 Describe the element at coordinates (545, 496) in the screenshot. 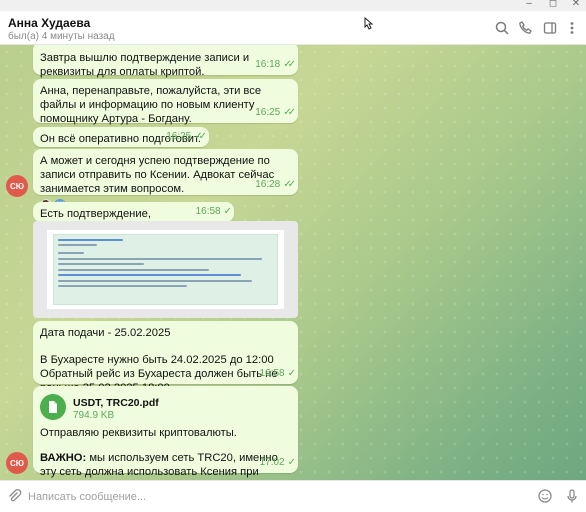

I see `emoji-icon` at that location.